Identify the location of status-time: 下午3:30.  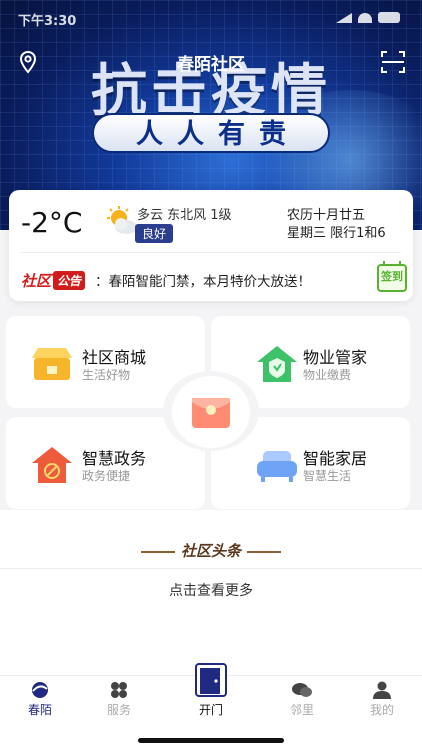
(47, 21).